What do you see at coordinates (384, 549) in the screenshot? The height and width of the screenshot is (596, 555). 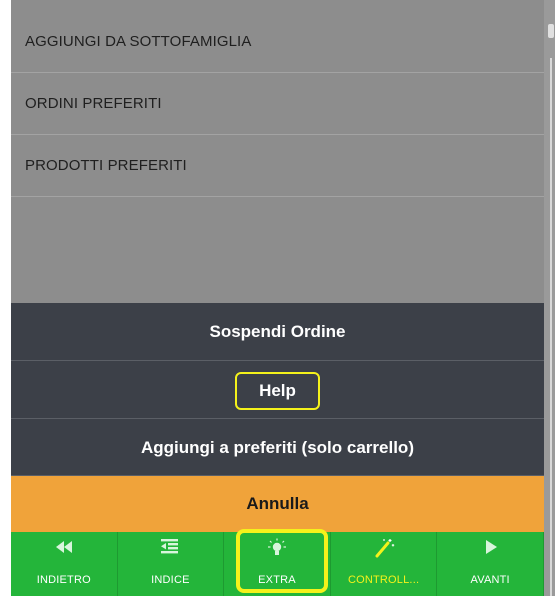 I see `magic-wand-icon` at bounding box center [384, 549].